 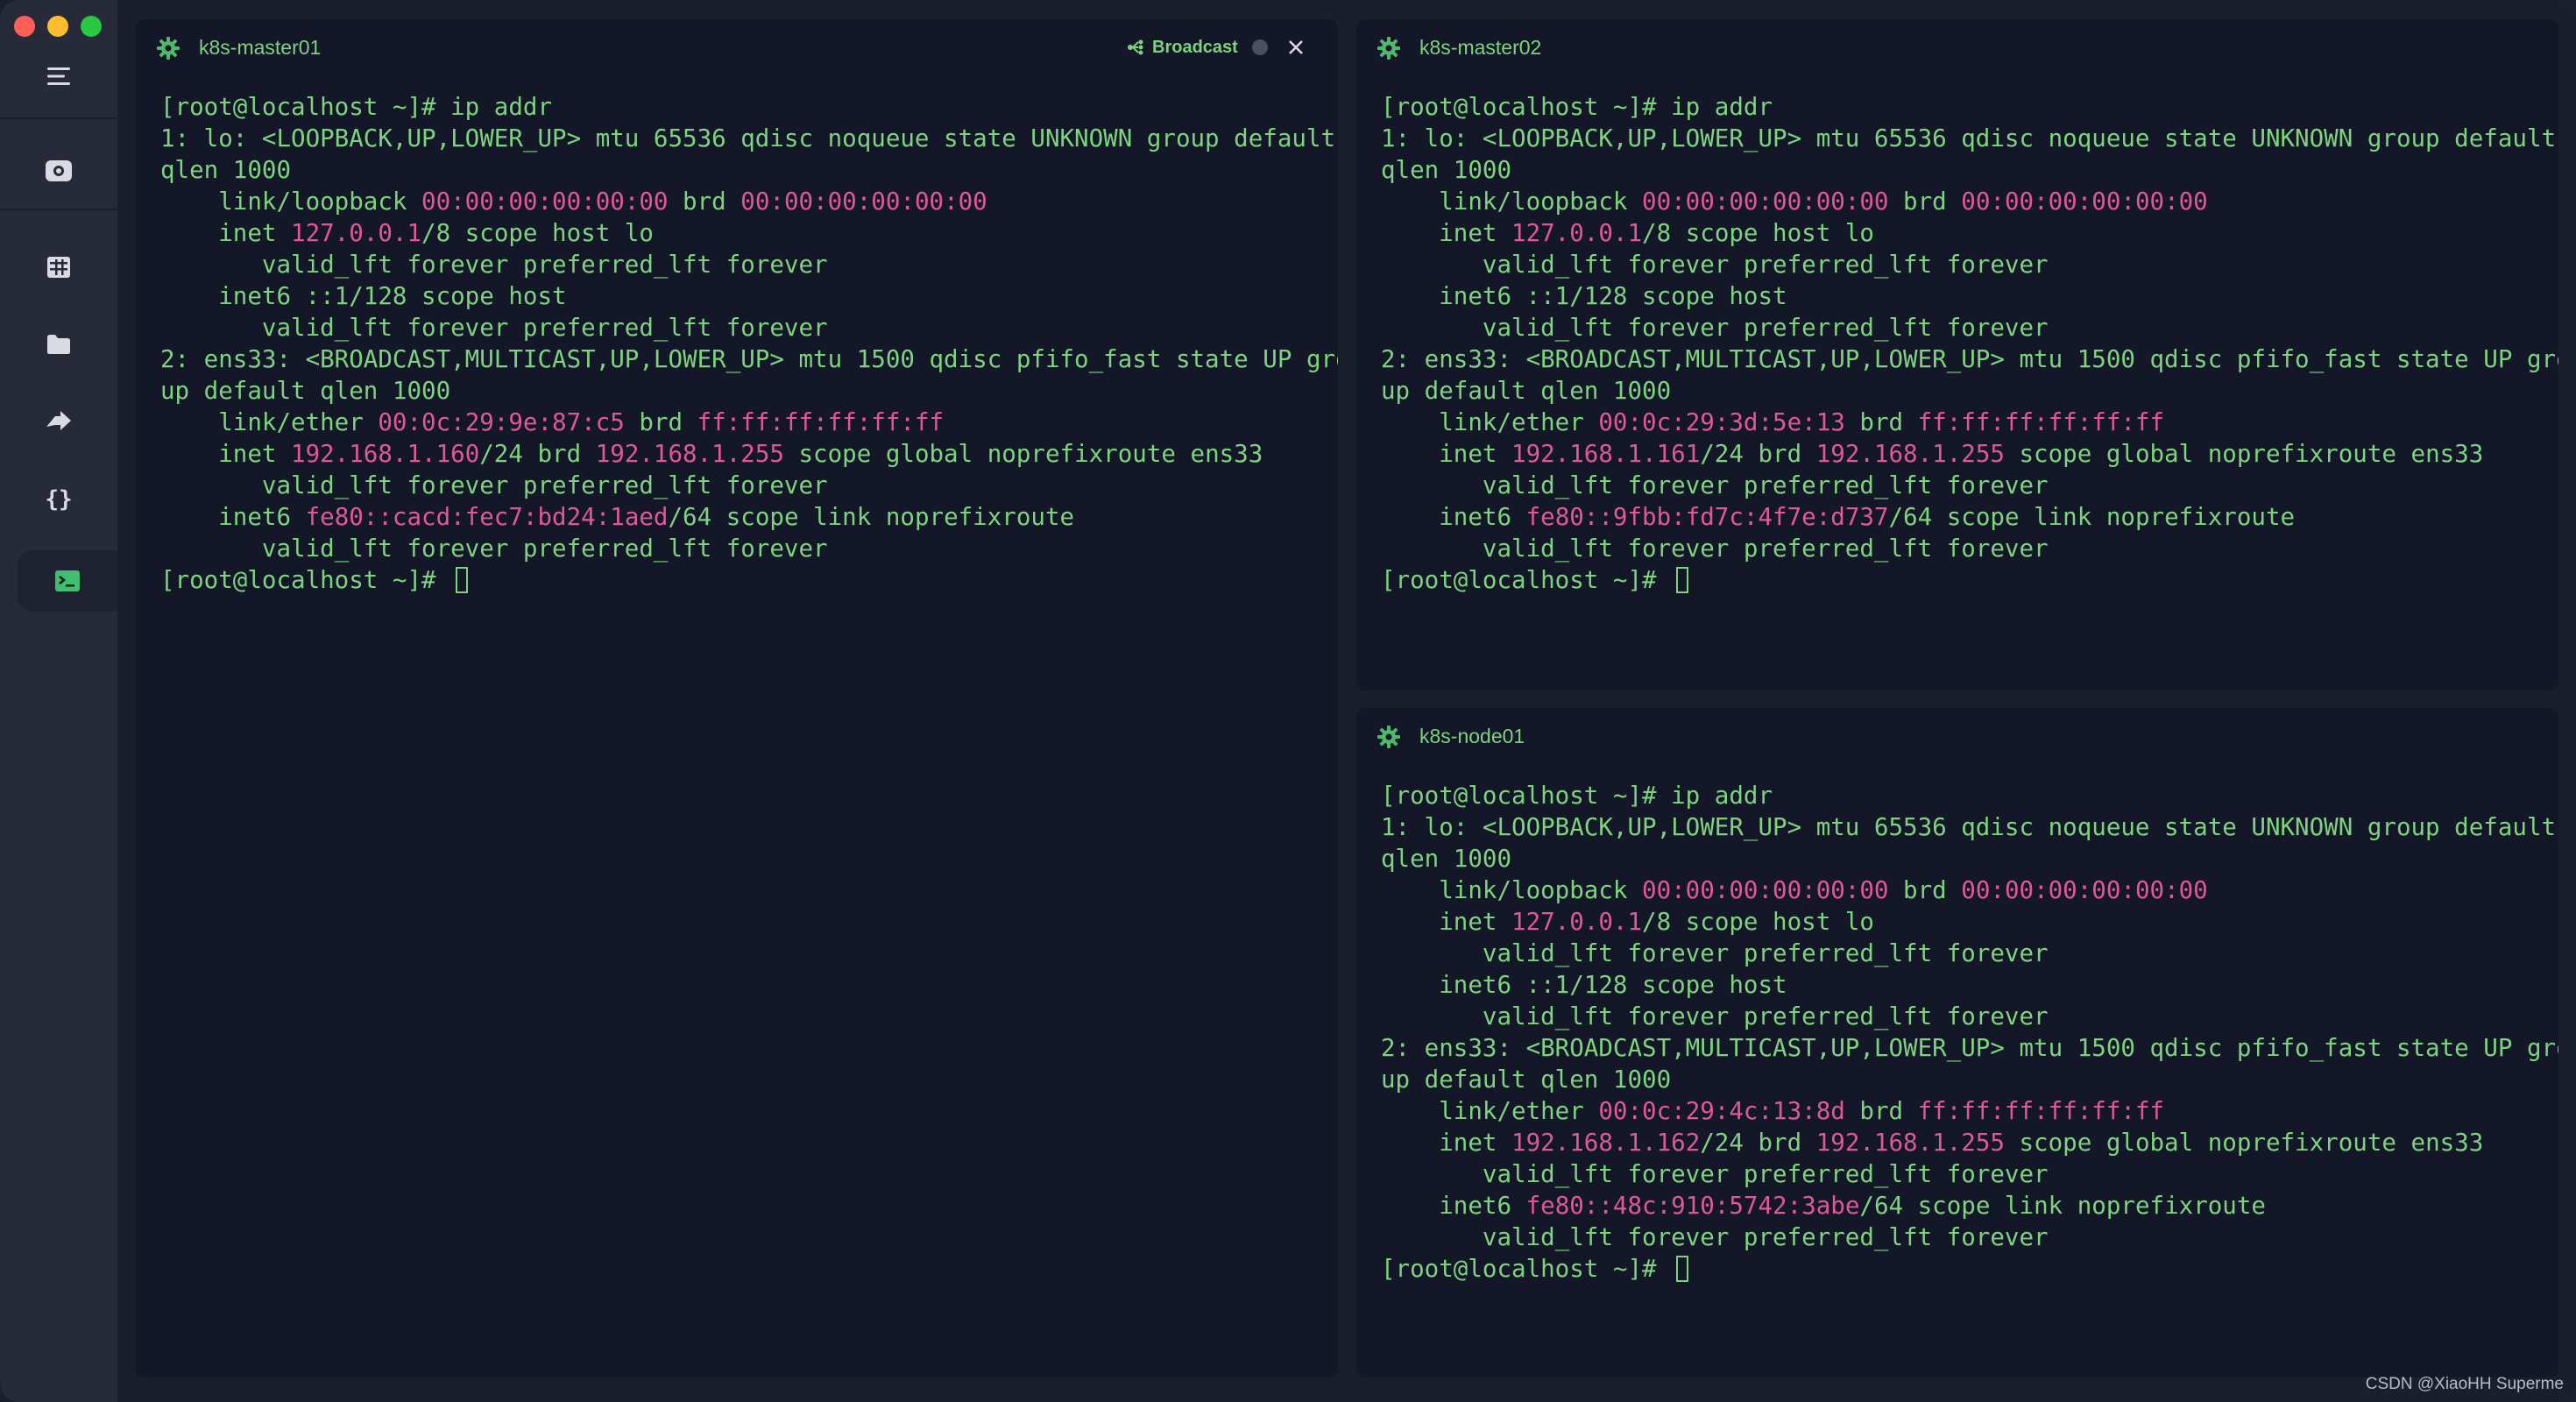 What do you see at coordinates (1692, 1206) in the screenshot?
I see `terminal-value: fe80::48c:910:5742:3abe` at bounding box center [1692, 1206].